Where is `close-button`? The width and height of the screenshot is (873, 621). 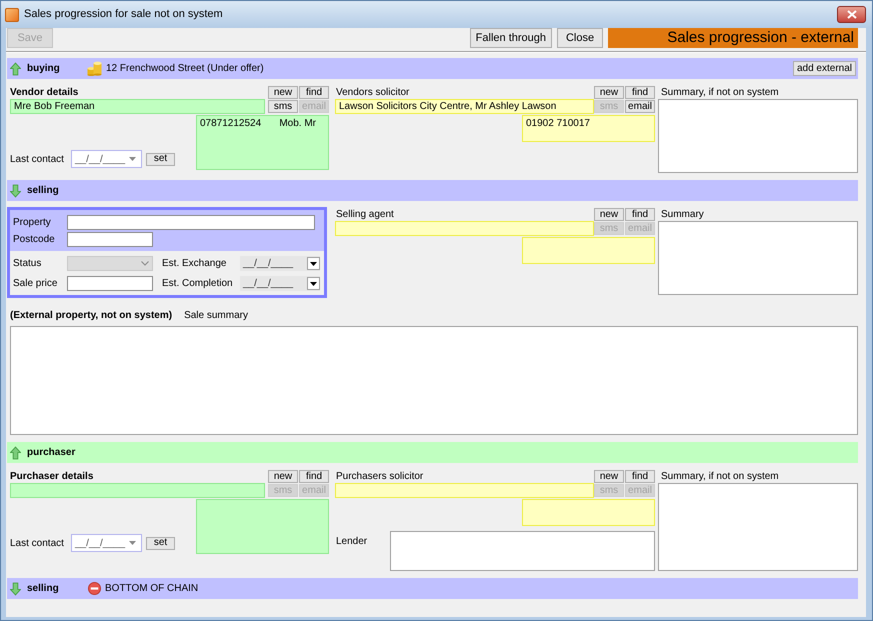 close-button is located at coordinates (851, 14).